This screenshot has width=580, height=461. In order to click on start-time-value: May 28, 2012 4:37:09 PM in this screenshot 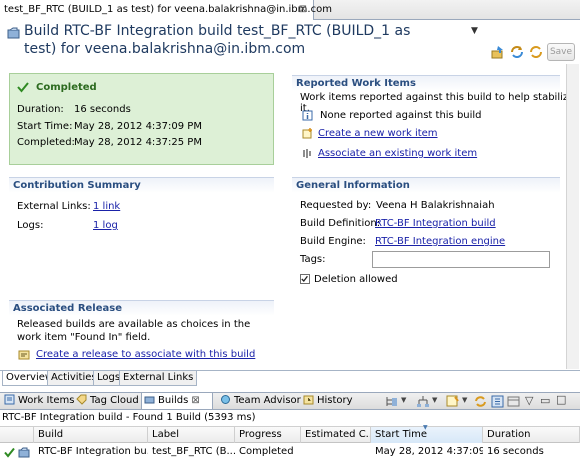, I will do `click(138, 126)`.